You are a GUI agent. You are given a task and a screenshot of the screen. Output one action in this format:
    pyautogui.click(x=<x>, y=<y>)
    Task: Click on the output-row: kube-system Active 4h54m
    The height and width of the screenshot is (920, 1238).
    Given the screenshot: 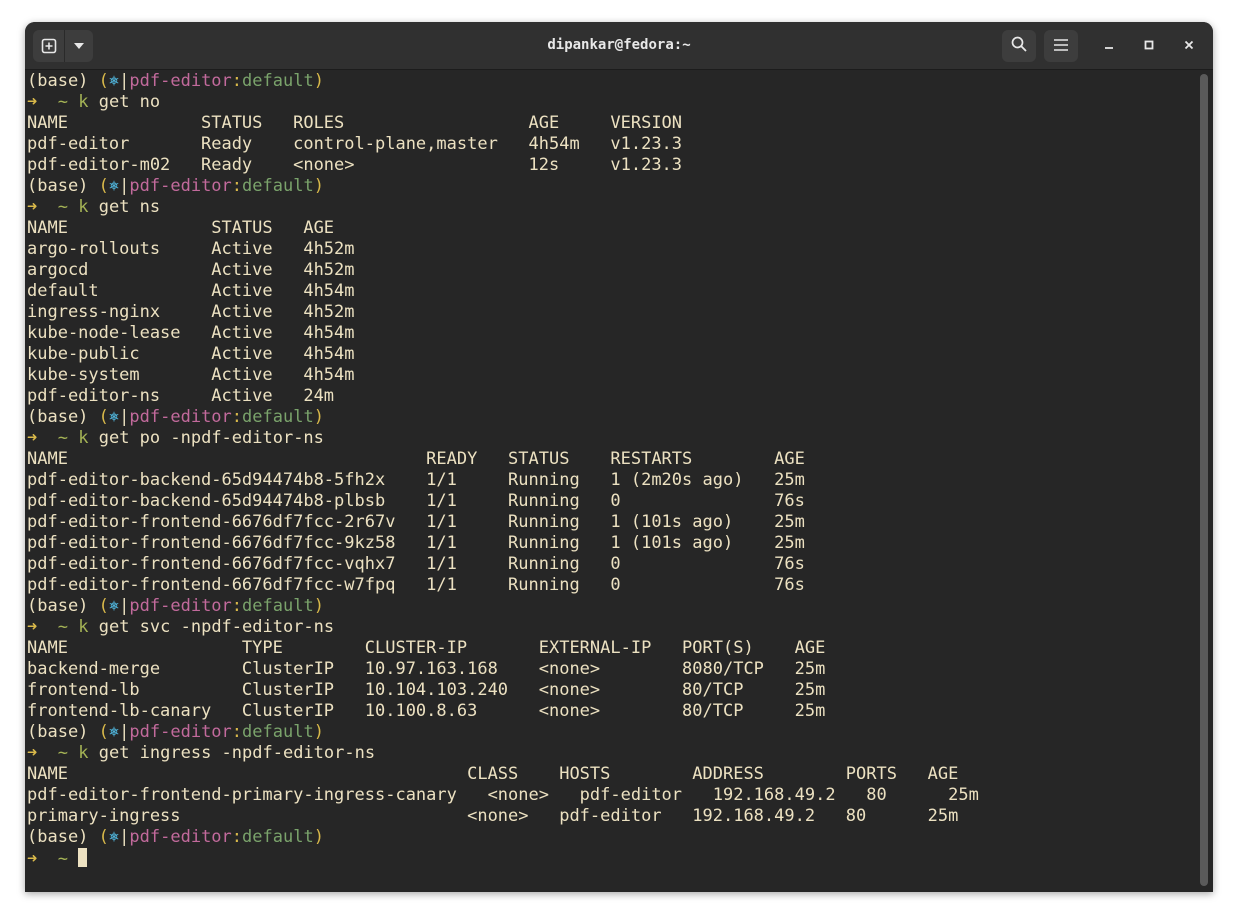 What is the action you would take?
    pyautogui.click(x=191, y=375)
    